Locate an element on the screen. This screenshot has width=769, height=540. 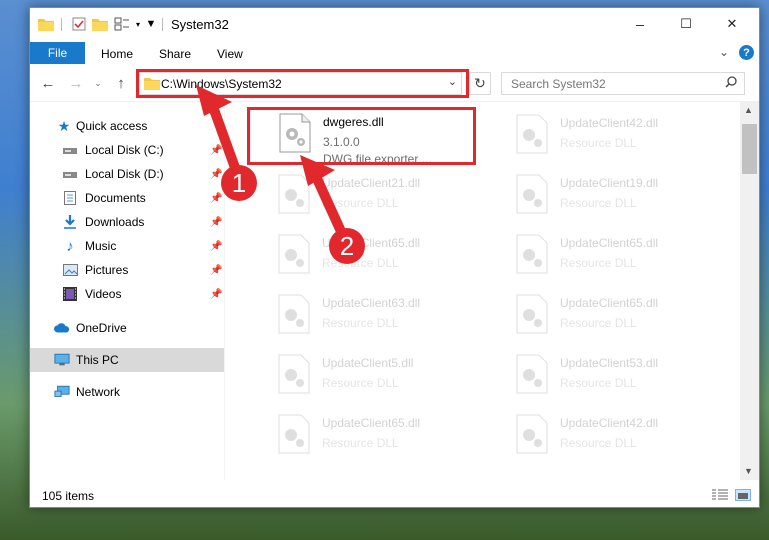
expand-ribbon-icon: ⌄ is located at coordinates (724, 52).